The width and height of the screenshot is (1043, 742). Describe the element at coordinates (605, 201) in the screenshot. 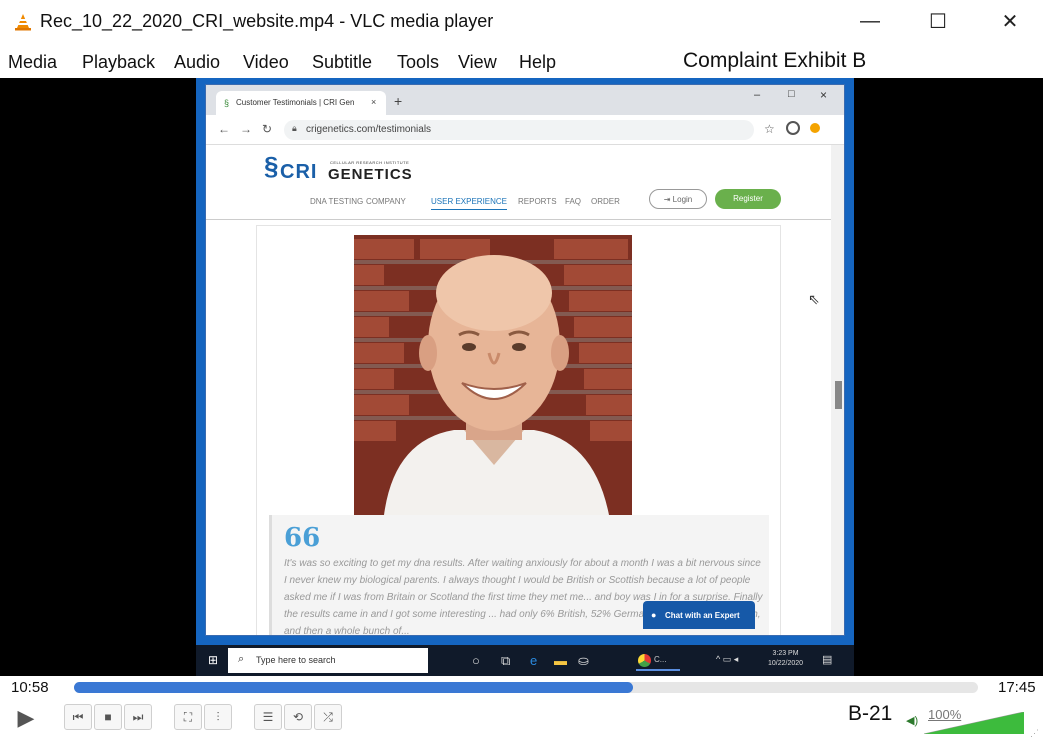

I see `nav-order: ORDER` at that location.